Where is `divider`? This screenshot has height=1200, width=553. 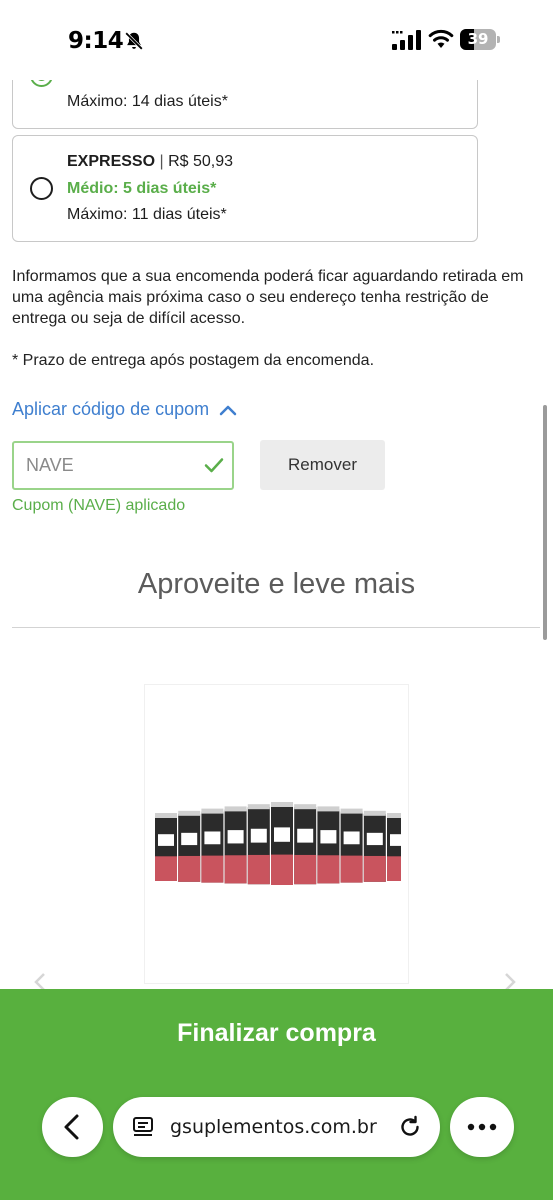 divider is located at coordinates (276, 627).